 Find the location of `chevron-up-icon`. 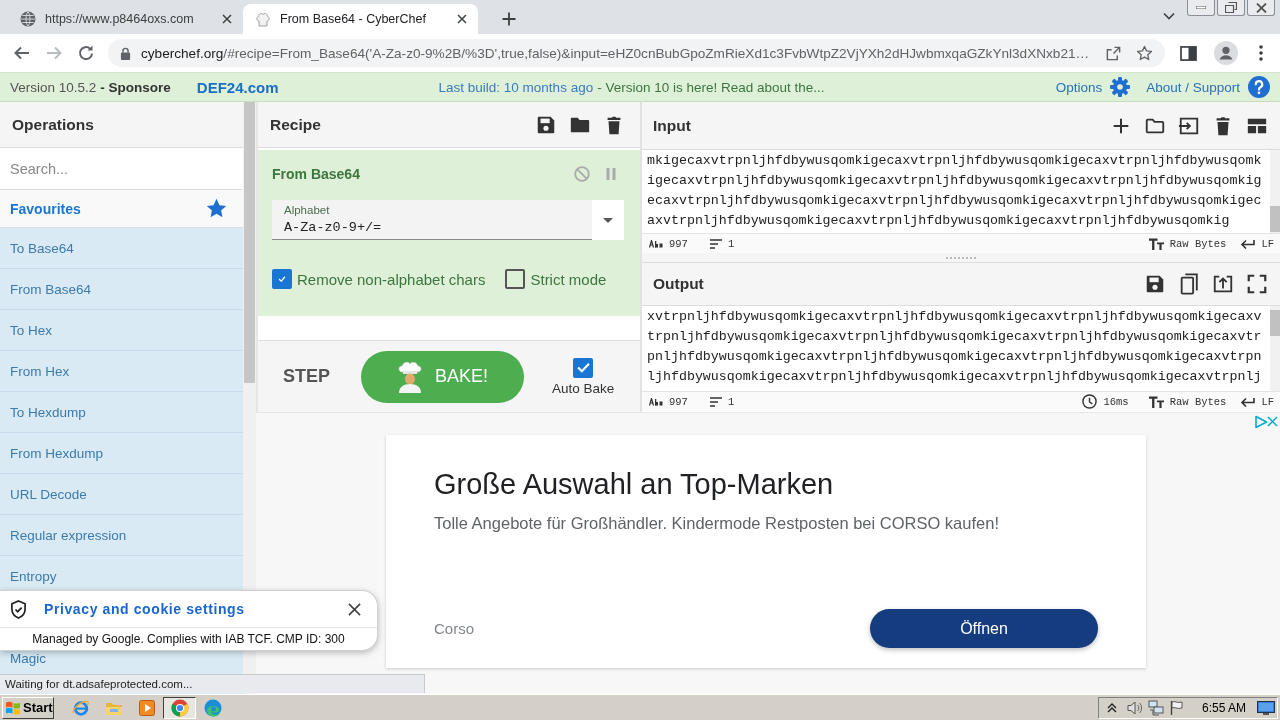

chevron-up-icon is located at coordinates (1111, 707).